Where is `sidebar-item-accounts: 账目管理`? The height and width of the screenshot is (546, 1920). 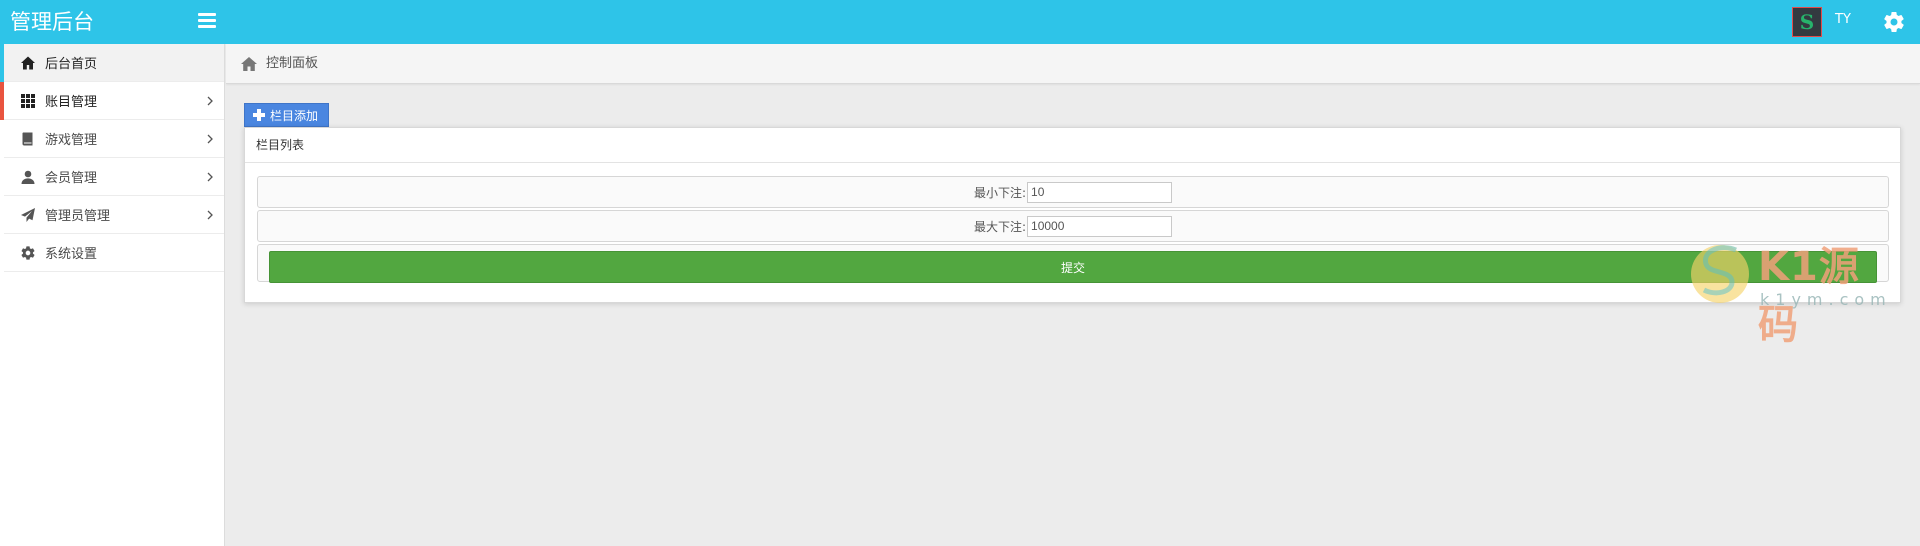 sidebar-item-accounts: 账目管理 is located at coordinates (112, 101).